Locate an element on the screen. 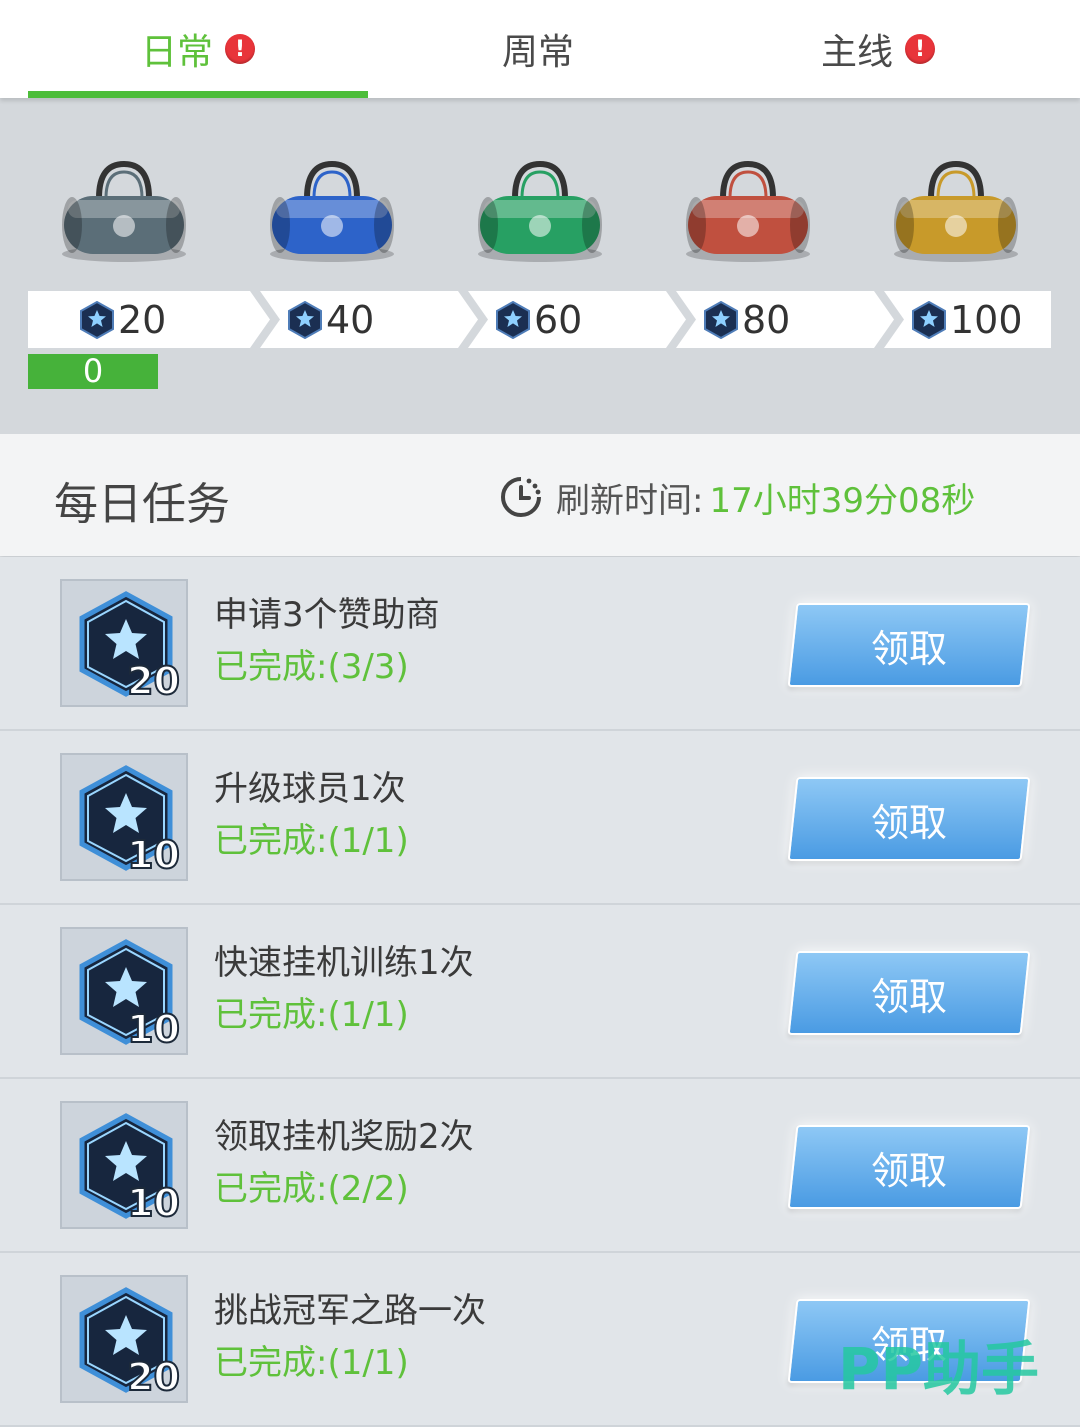 The width and height of the screenshot is (1080, 1427). watermark: PP助手 is located at coordinates (939, 1369).